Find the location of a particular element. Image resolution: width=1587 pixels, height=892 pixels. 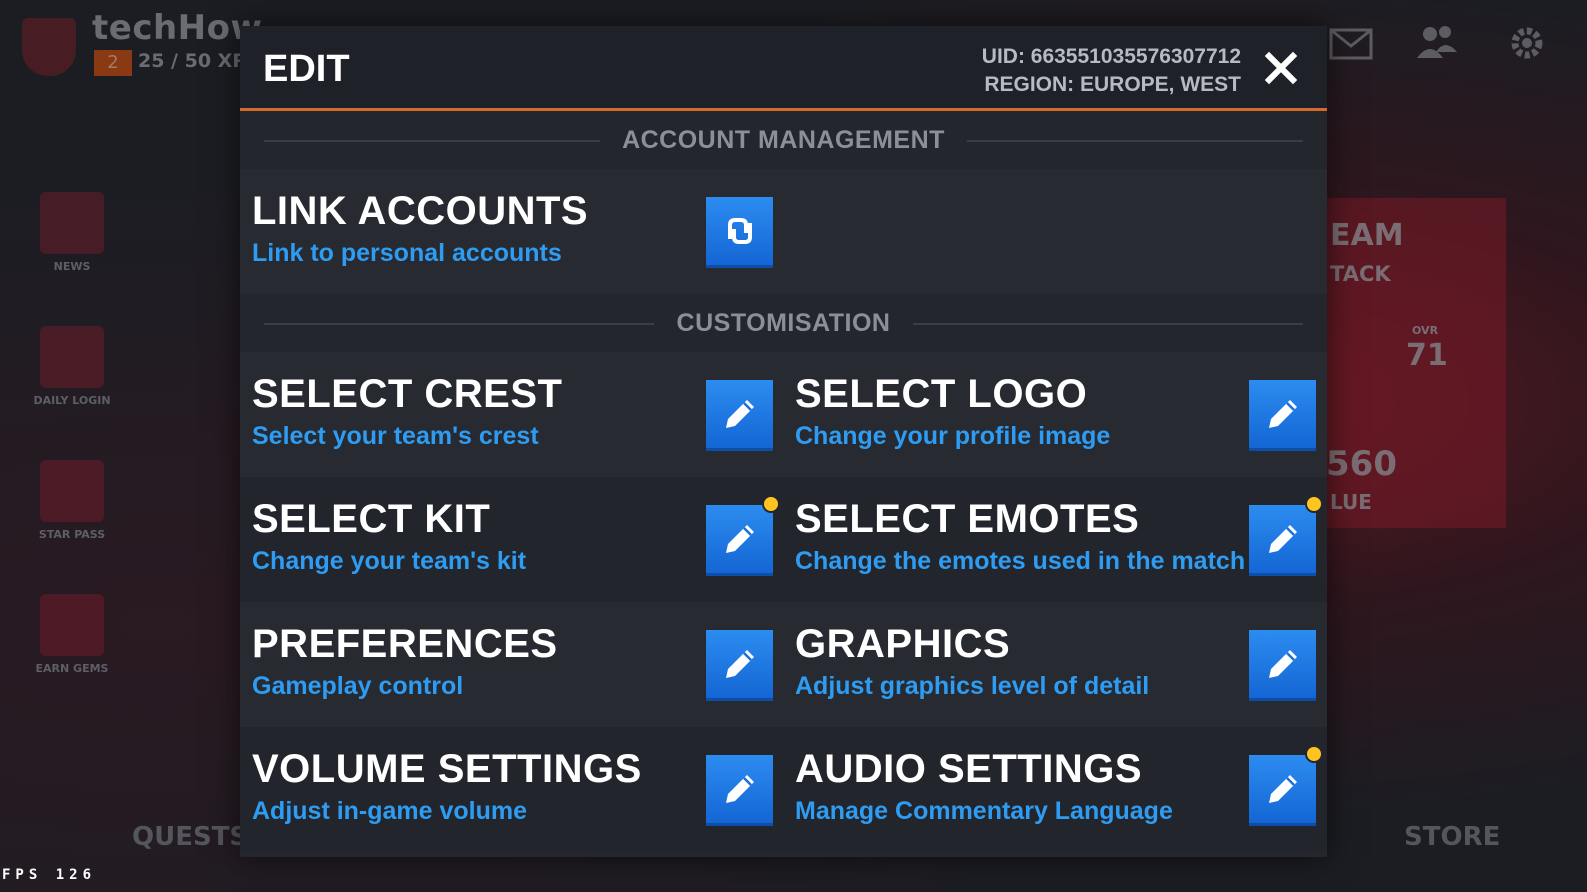

graphics-option: GRAPHICS Adjust graphics level of detail is located at coordinates (1054, 664).